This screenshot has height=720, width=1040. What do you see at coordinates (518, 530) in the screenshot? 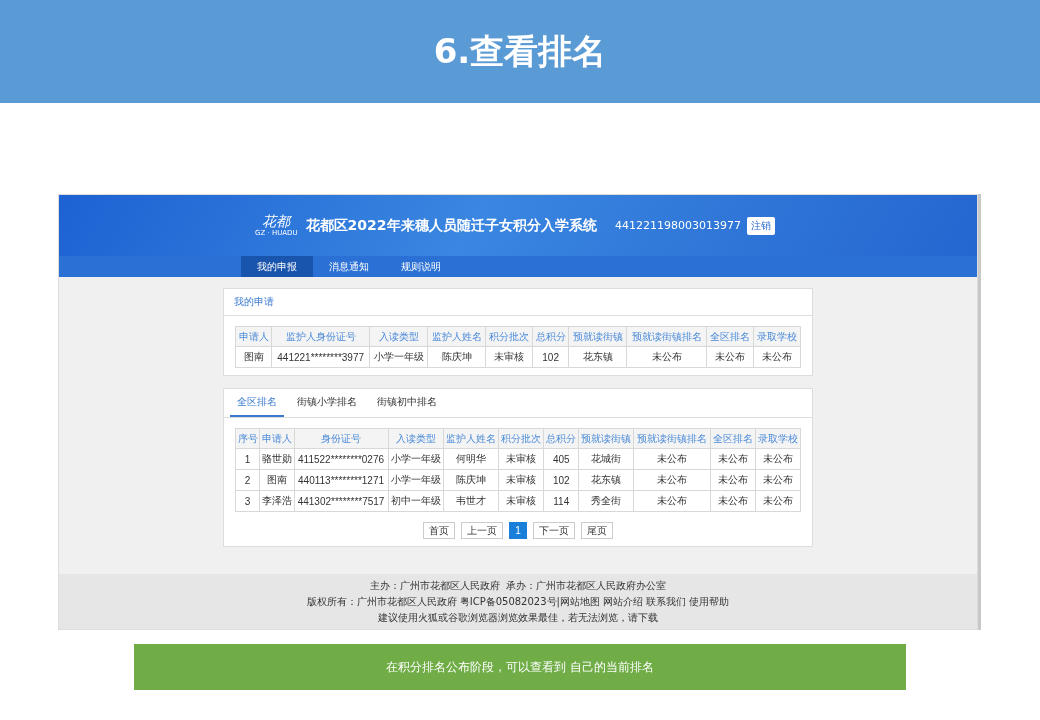
I see `page-button: 1` at bounding box center [518, 530].